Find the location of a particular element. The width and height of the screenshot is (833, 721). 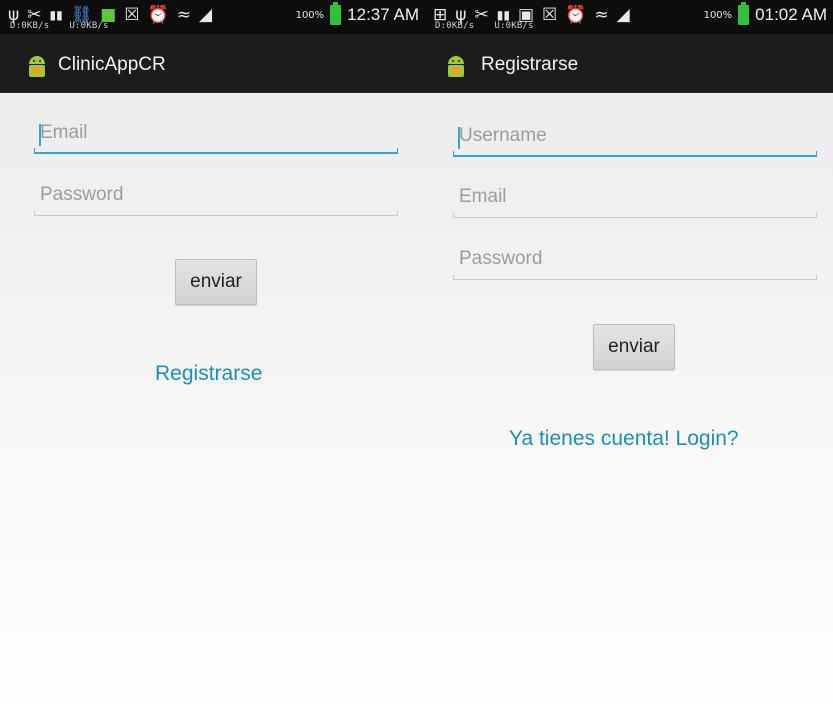

login-link: Ya tienes cuenta! Login? is located at coordinates (624, 439).